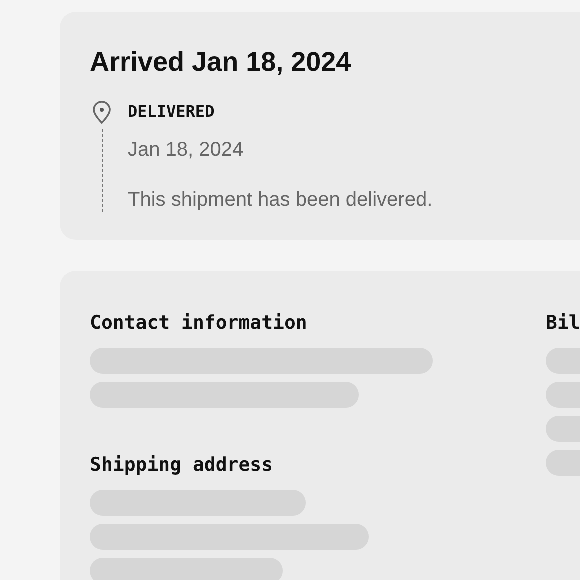 This screenshot has height=580, width=580. I want to click on event-date: Jan 18, 2024, so click(186, 150).